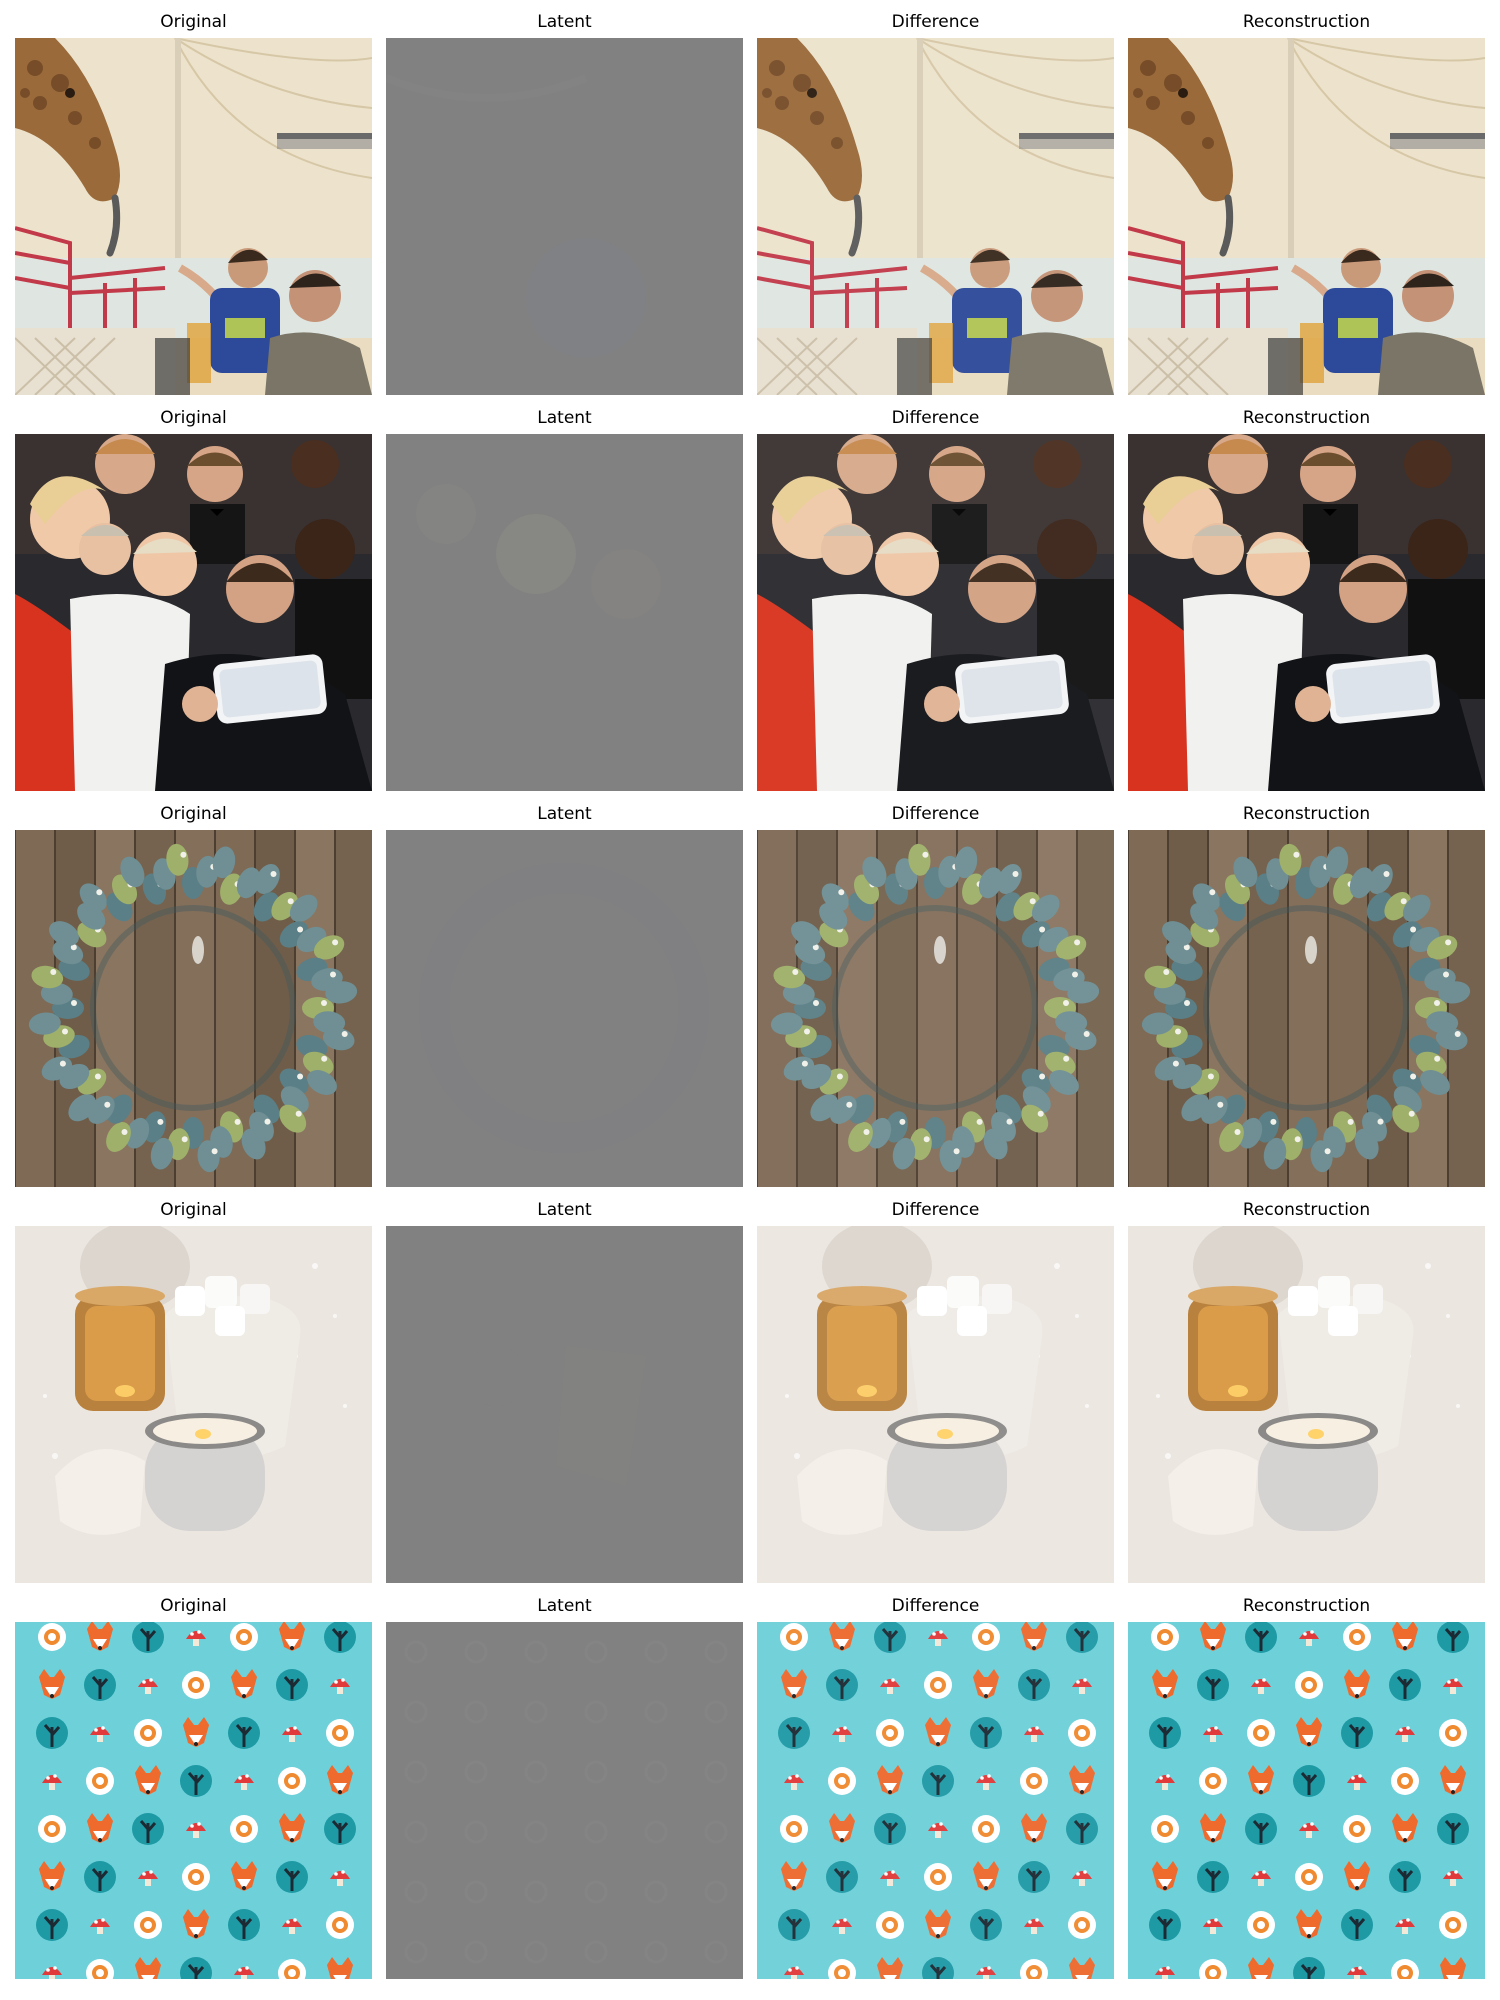 This screenshot has height=2000, width=1500. I want to click on panel-original-eucalyptus-wreath: Original, so click(193, 995).